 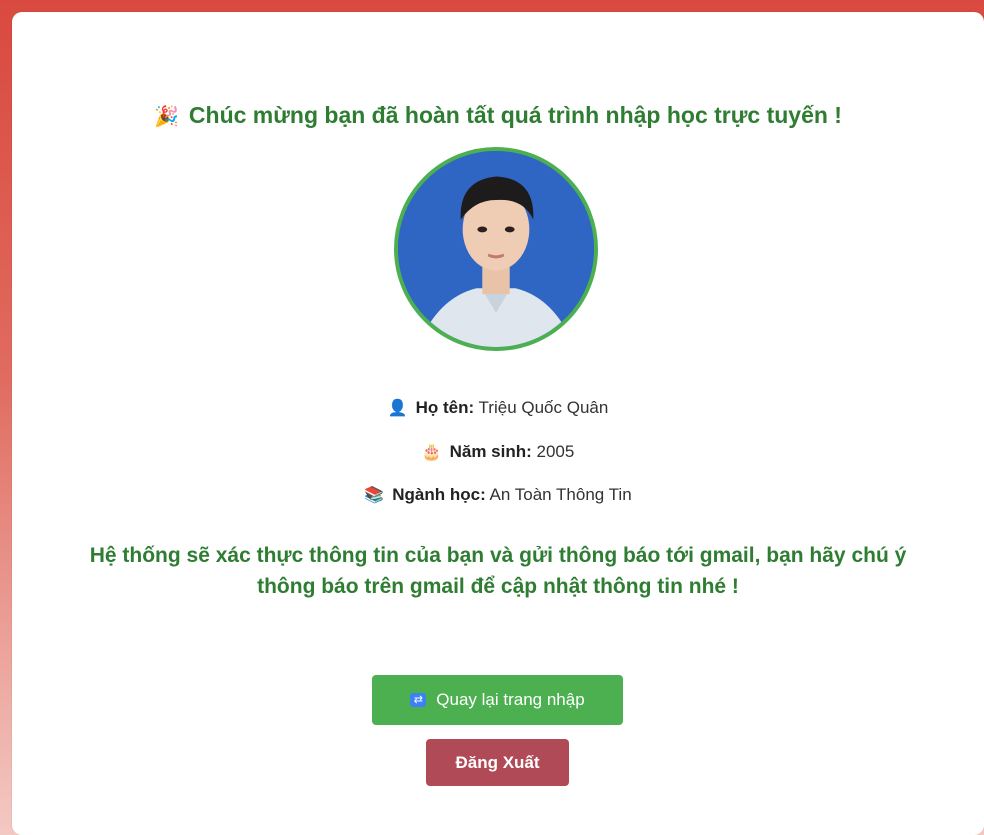 What do you see at coordinates (439, 494) in the screenshot?
I see `major-label: Ngành học:` at bounding box center [439, 494].